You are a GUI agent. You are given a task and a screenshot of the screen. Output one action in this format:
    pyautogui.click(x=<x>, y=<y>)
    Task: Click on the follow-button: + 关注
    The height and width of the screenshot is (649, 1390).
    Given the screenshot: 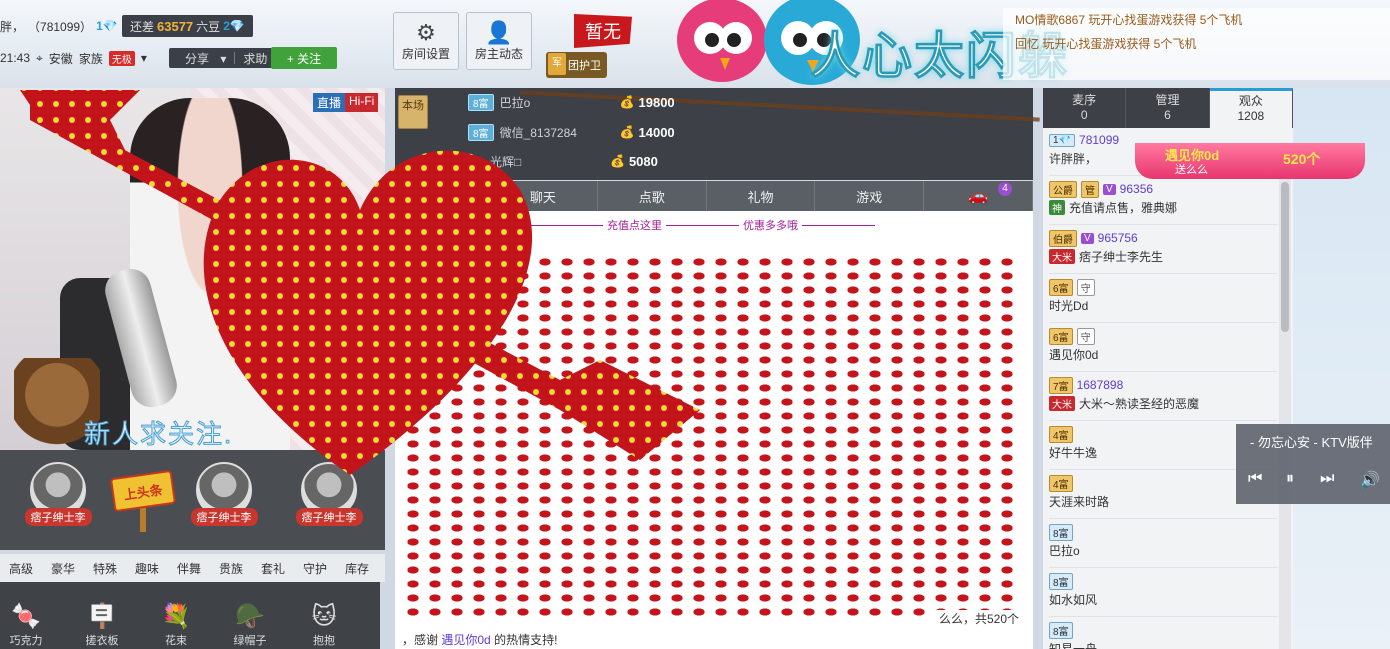 What is the action you would take?
    pyautogui.click(x=304, y=58)
    